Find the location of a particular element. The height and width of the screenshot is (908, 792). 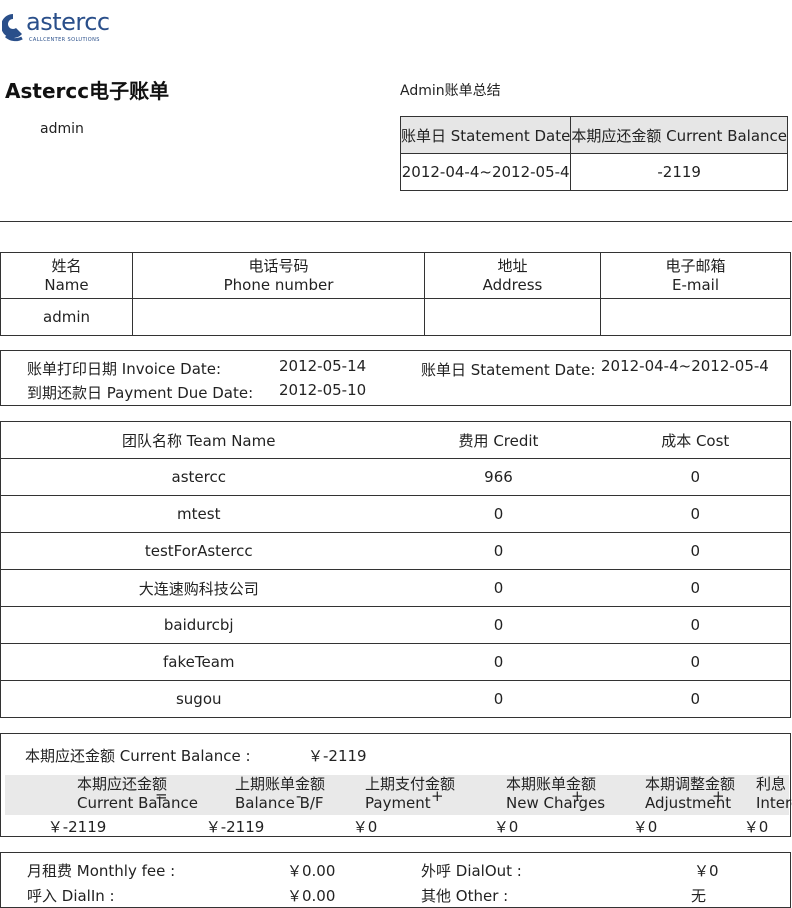

logo-tagline: CALLCENTER SOLUTIONS is located at coordinates (64, 40).